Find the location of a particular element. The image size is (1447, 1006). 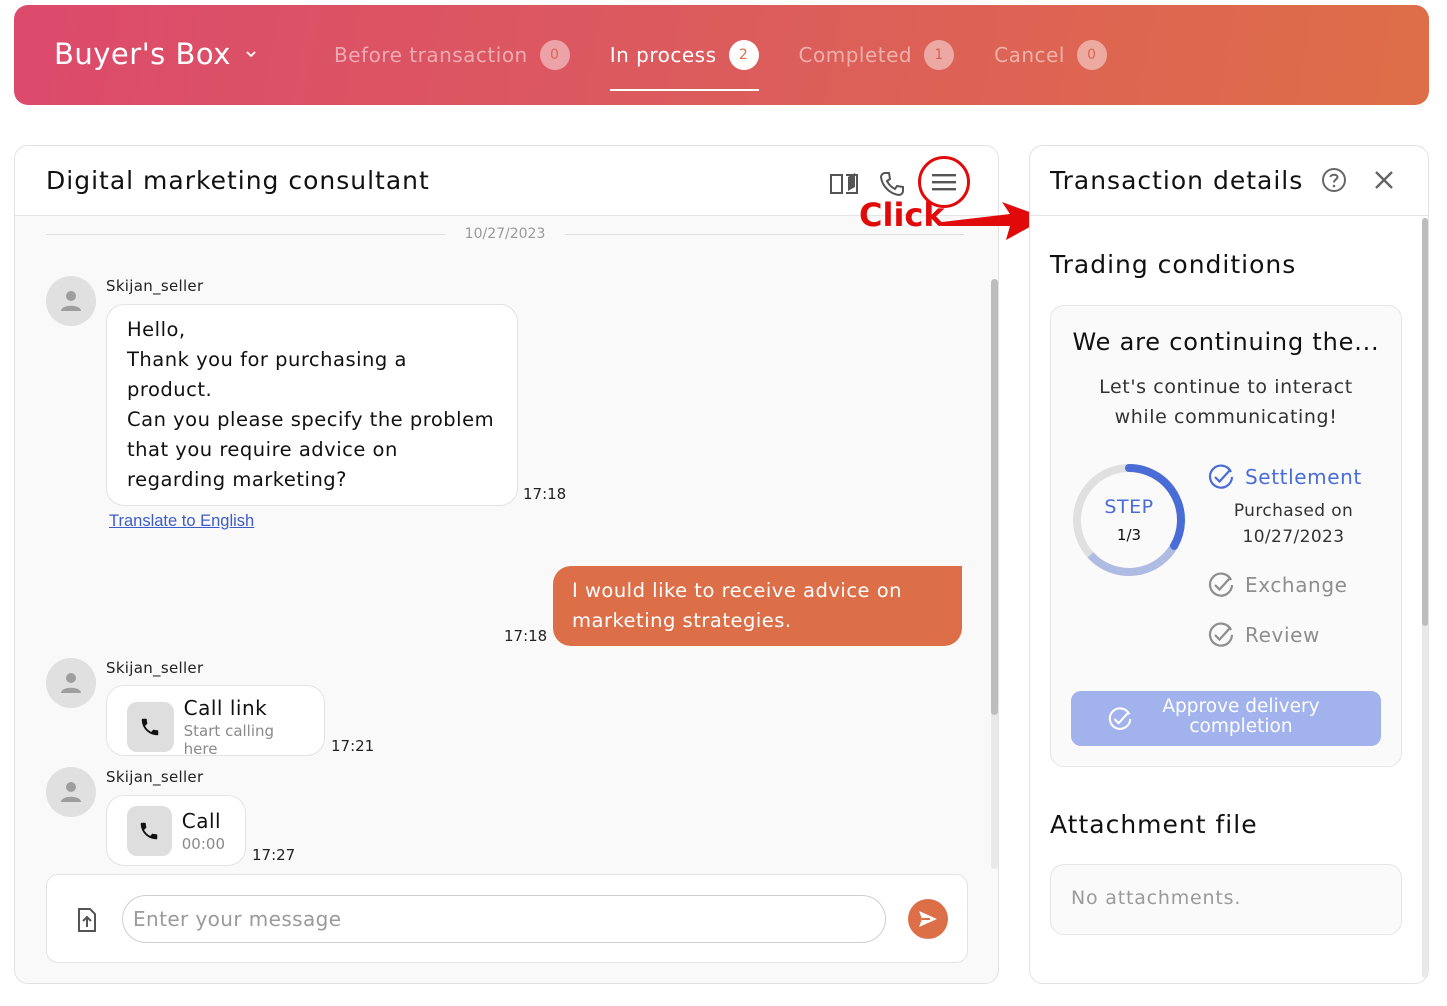

step-progress-ring is located at coordinates (1129, 520).